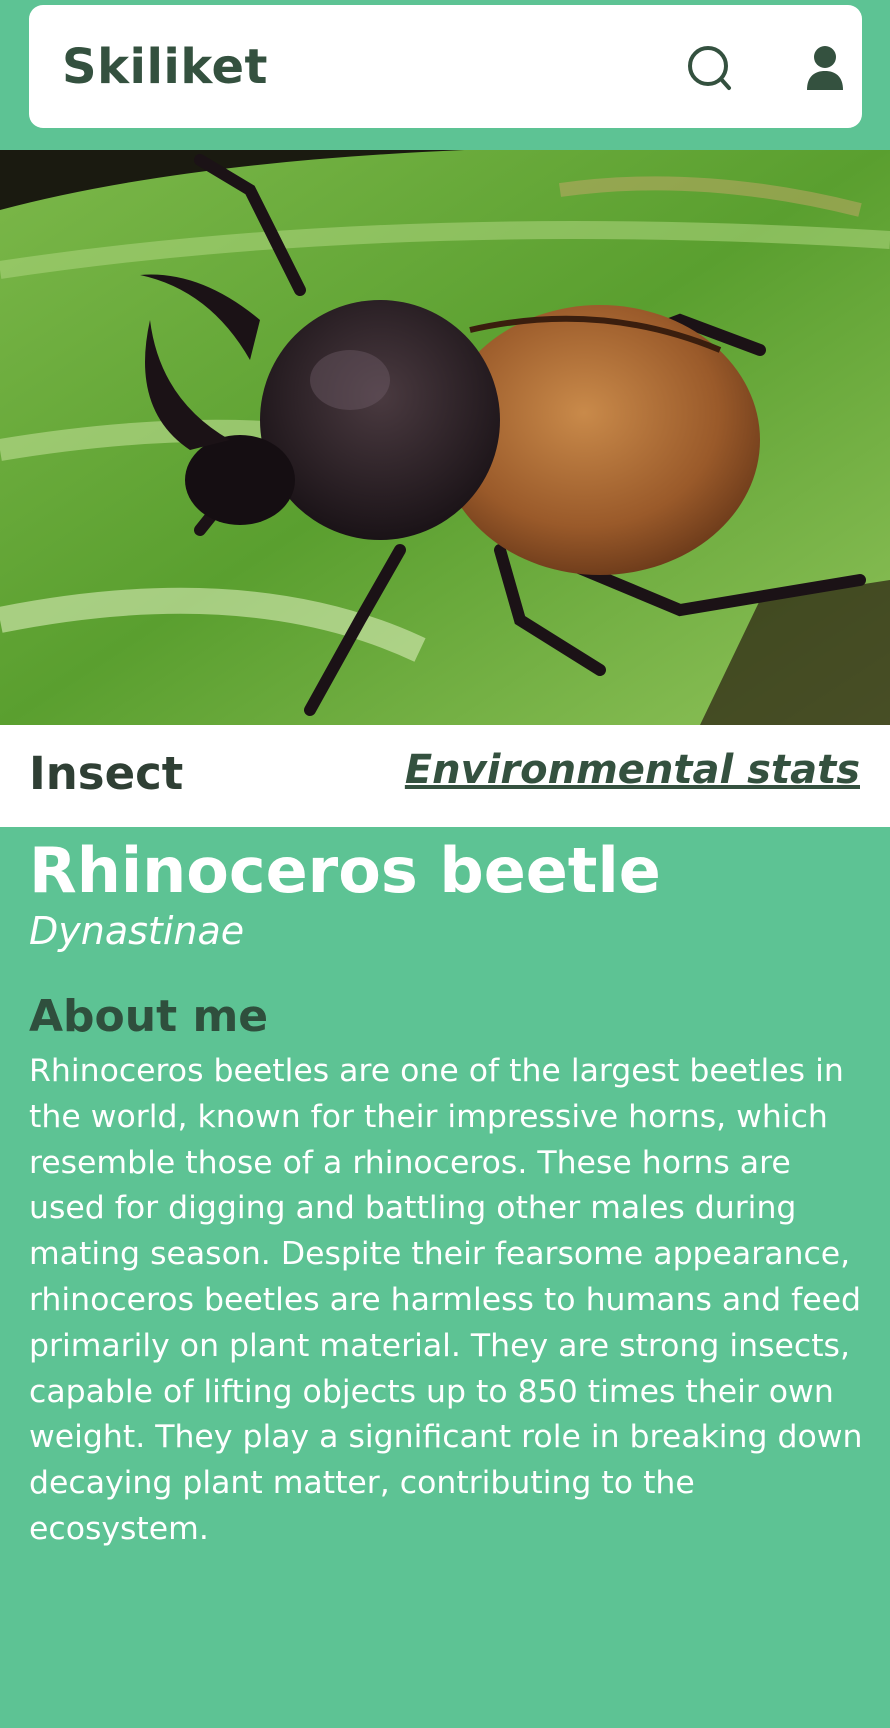 The width and height of the screenshot is (890, 1728). What do you see at coordinates (445, 66) in the screenshot?
I see `header-card: Skiliket` at bounding box center [445, 66].